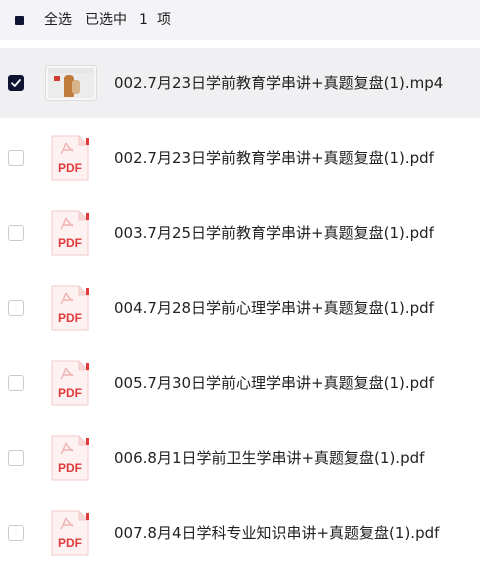  What do you see at coordinates (240, 20) in the screenshot?
I see `selection-toolbar: 全选 已选中 1 项` at bounding box center [240, 20].